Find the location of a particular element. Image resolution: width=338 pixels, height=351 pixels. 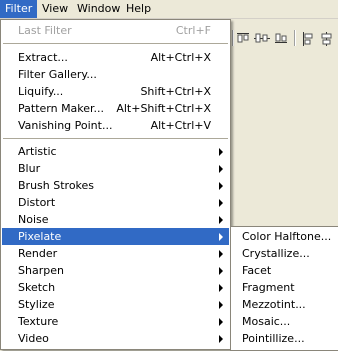

menu-item-last-filter: Last Filter Ctrl+F is located at coordinates (115, 30).